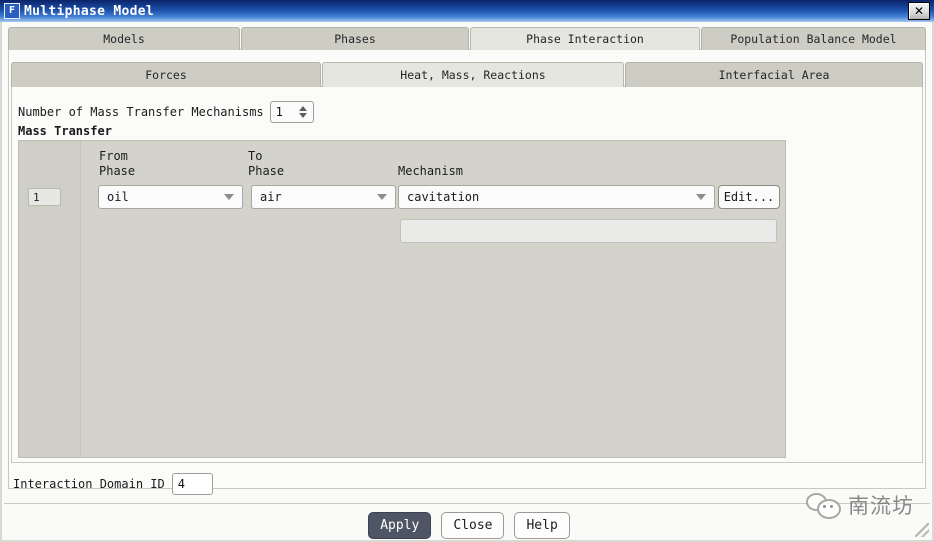 The height and width of the screenshot is (542, 934). I want to click on mechanism-count-row: Number of Mass Transfer Mechanisms 1, so click(166, 112).